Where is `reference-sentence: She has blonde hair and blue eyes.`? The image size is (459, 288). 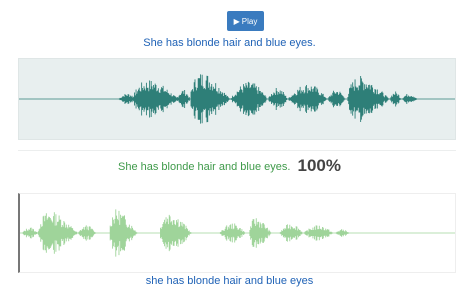
reference-sentence: She has blonde hair and blue eyes. is located at coordinates (229, 43).